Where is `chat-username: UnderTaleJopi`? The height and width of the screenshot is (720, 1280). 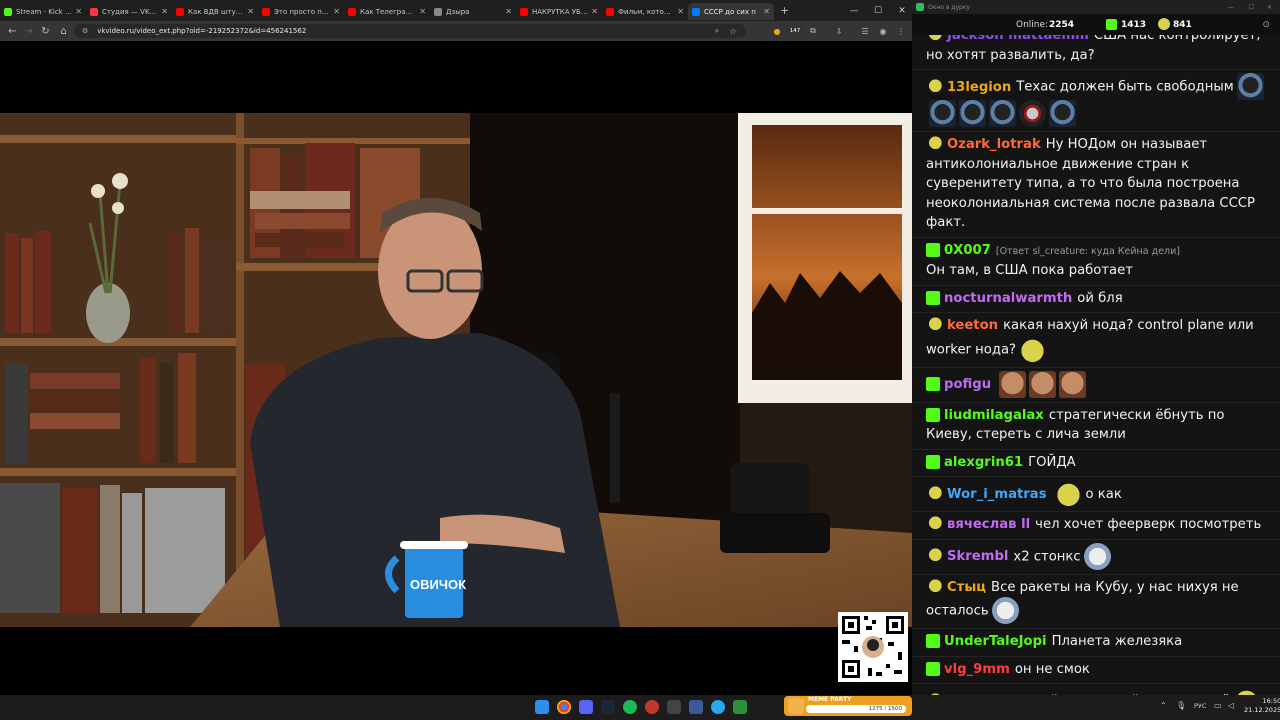 chat-username: UnderTaleJopi is located at coordinates (995, 641).